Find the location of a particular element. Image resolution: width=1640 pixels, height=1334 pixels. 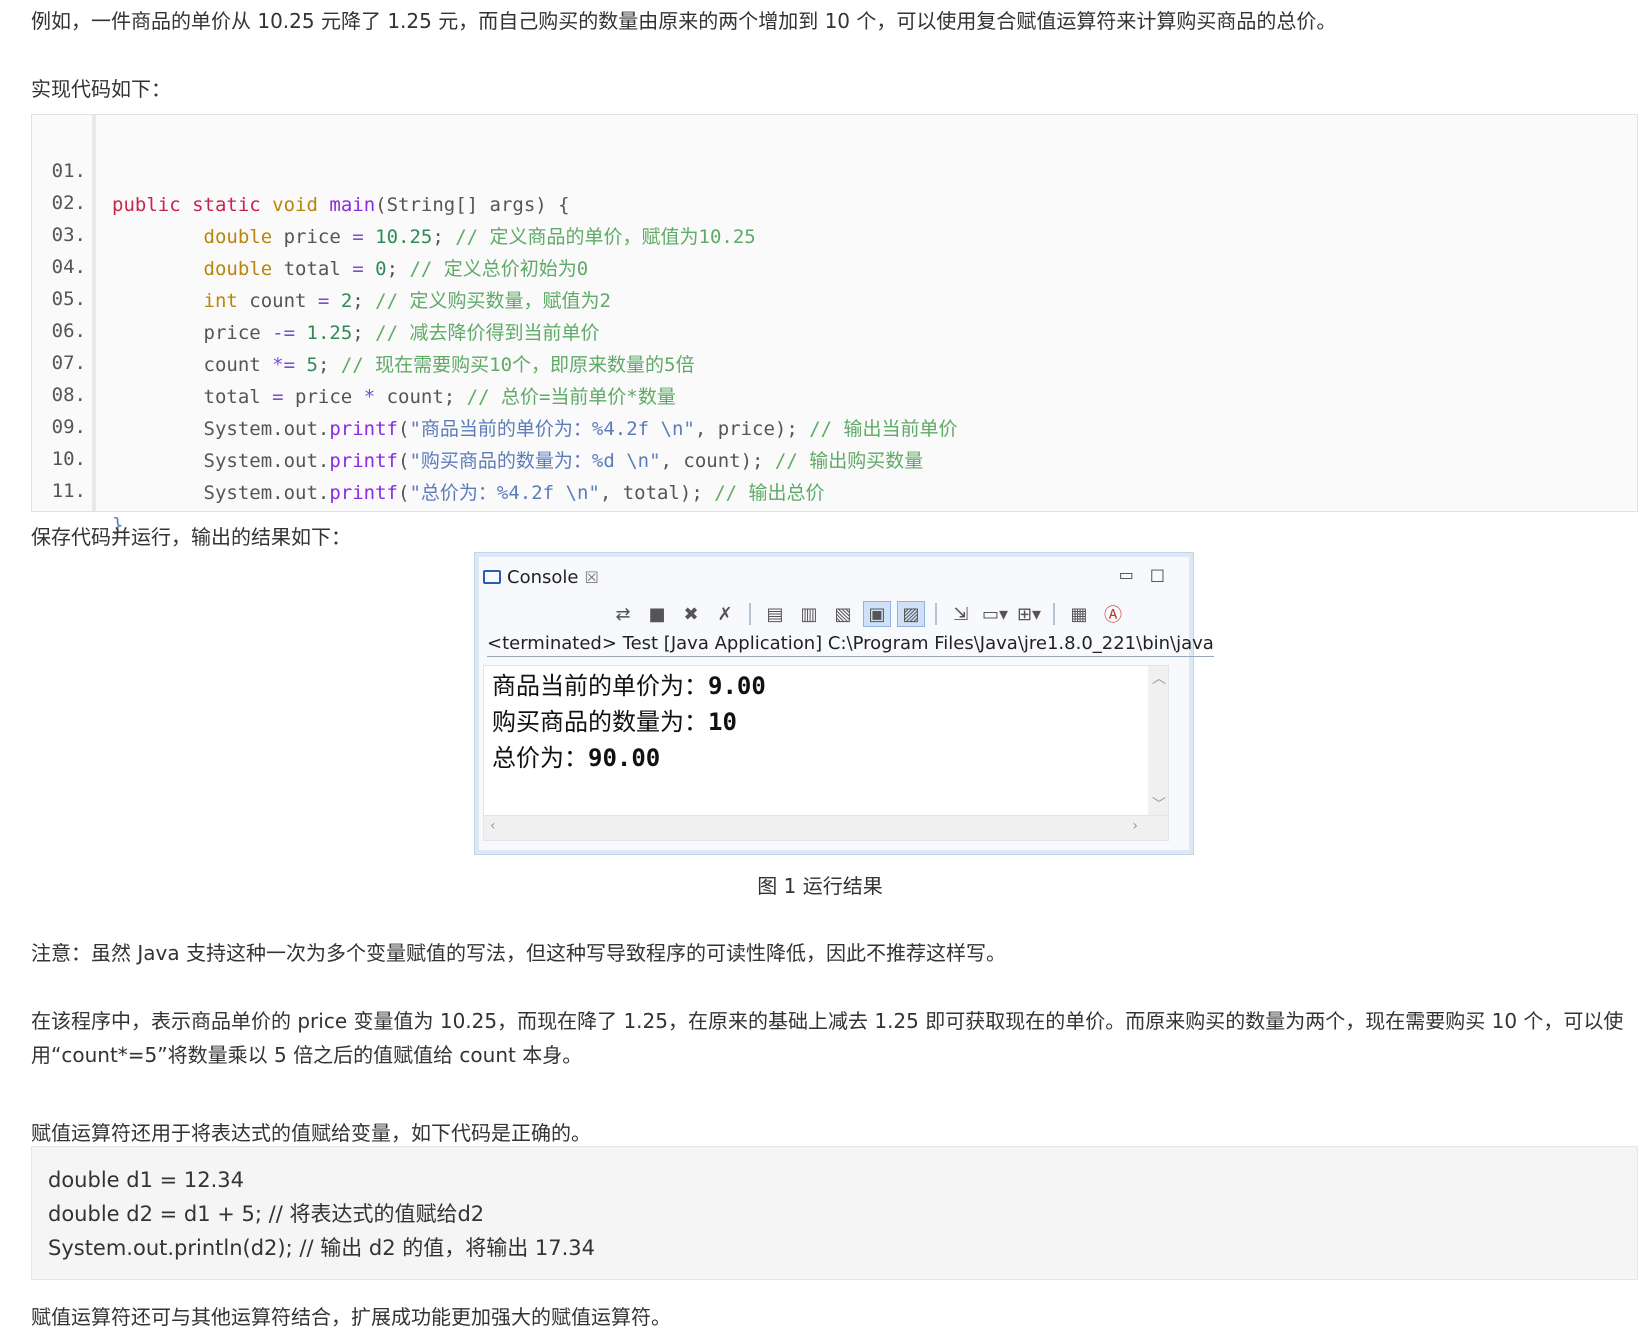

scroll-right-icon: › is located at coordinates (1135, 826).